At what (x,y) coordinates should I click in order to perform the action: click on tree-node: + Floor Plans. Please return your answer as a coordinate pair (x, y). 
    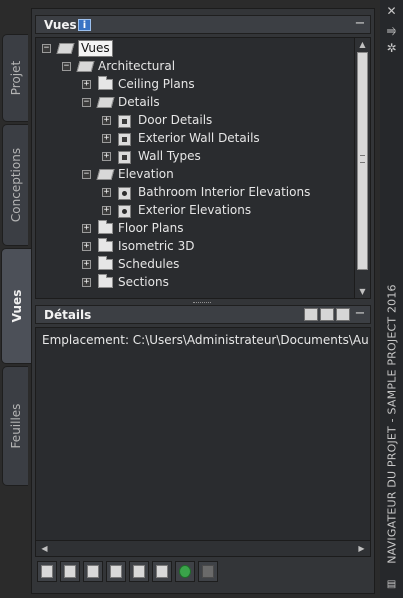
    Looking at the image, I should click on (194, 228).